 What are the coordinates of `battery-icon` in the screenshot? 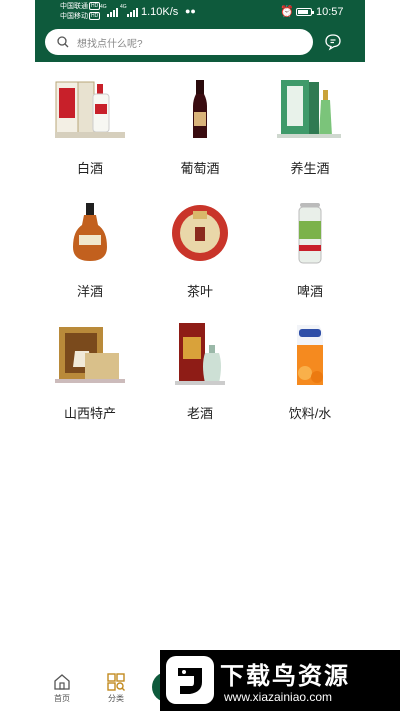 It's located at (305, 12).